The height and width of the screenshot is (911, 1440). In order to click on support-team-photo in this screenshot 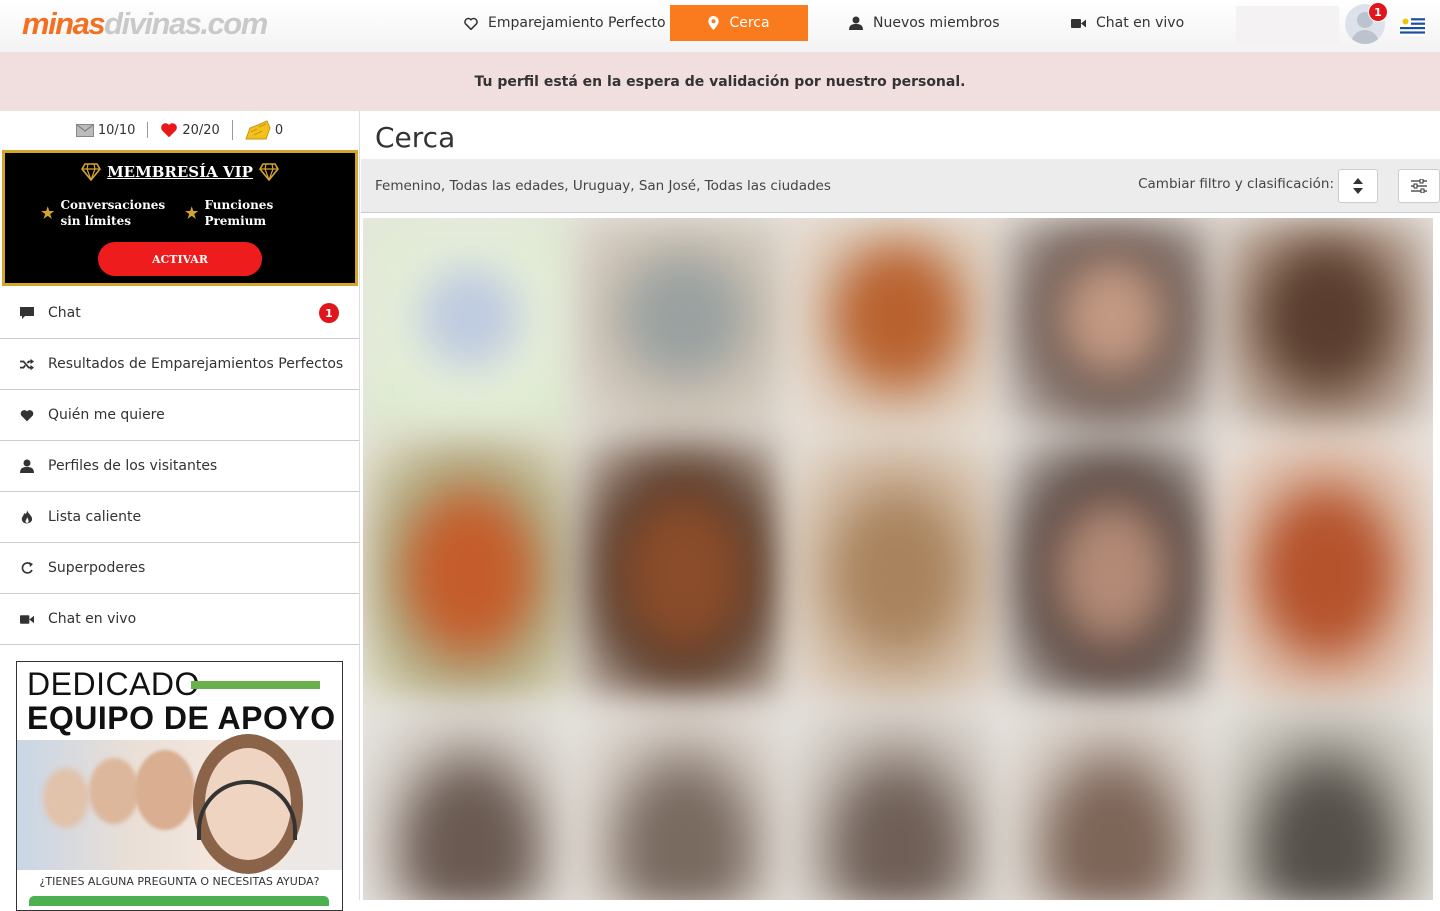, I will do `click(179, 804)`.